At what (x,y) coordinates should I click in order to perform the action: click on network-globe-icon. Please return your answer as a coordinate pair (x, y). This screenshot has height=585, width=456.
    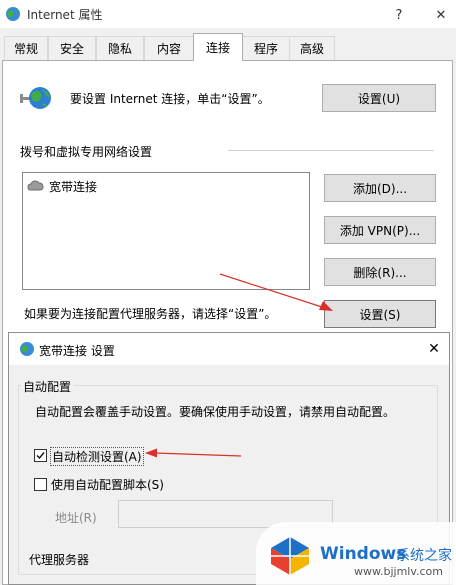
    Looking at the image, I should click on (37, 98).